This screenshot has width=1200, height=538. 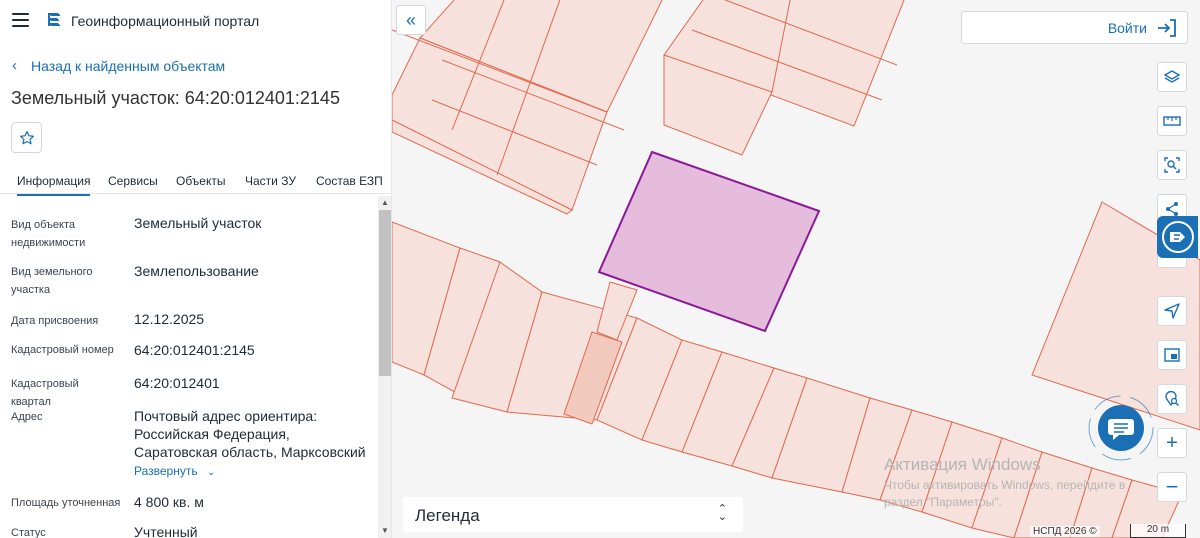 What do you see at coordinates (385, 293) in the screenshot?
I see `scroll-thumb` at bounding box center [385, 293].